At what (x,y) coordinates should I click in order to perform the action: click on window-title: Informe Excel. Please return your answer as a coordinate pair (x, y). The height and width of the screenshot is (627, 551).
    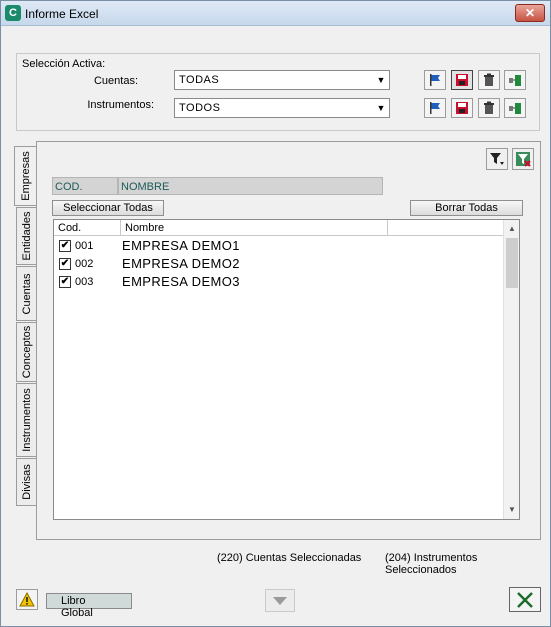
    Looking at the image, I should click on (62, 14).